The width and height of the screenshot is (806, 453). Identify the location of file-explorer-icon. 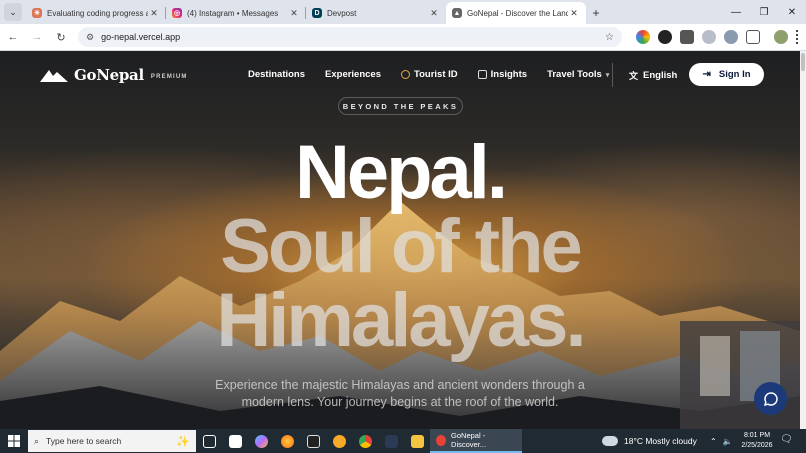
(417, 441).